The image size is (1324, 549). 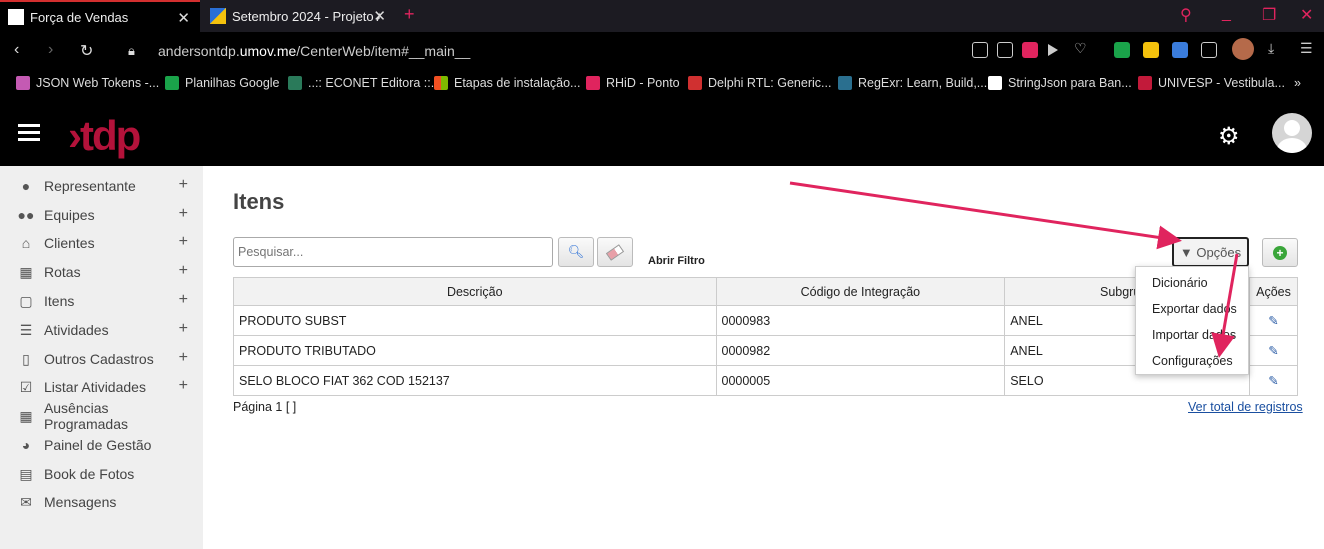 I want to click on translate-icon, so click(x=1180, y=50).